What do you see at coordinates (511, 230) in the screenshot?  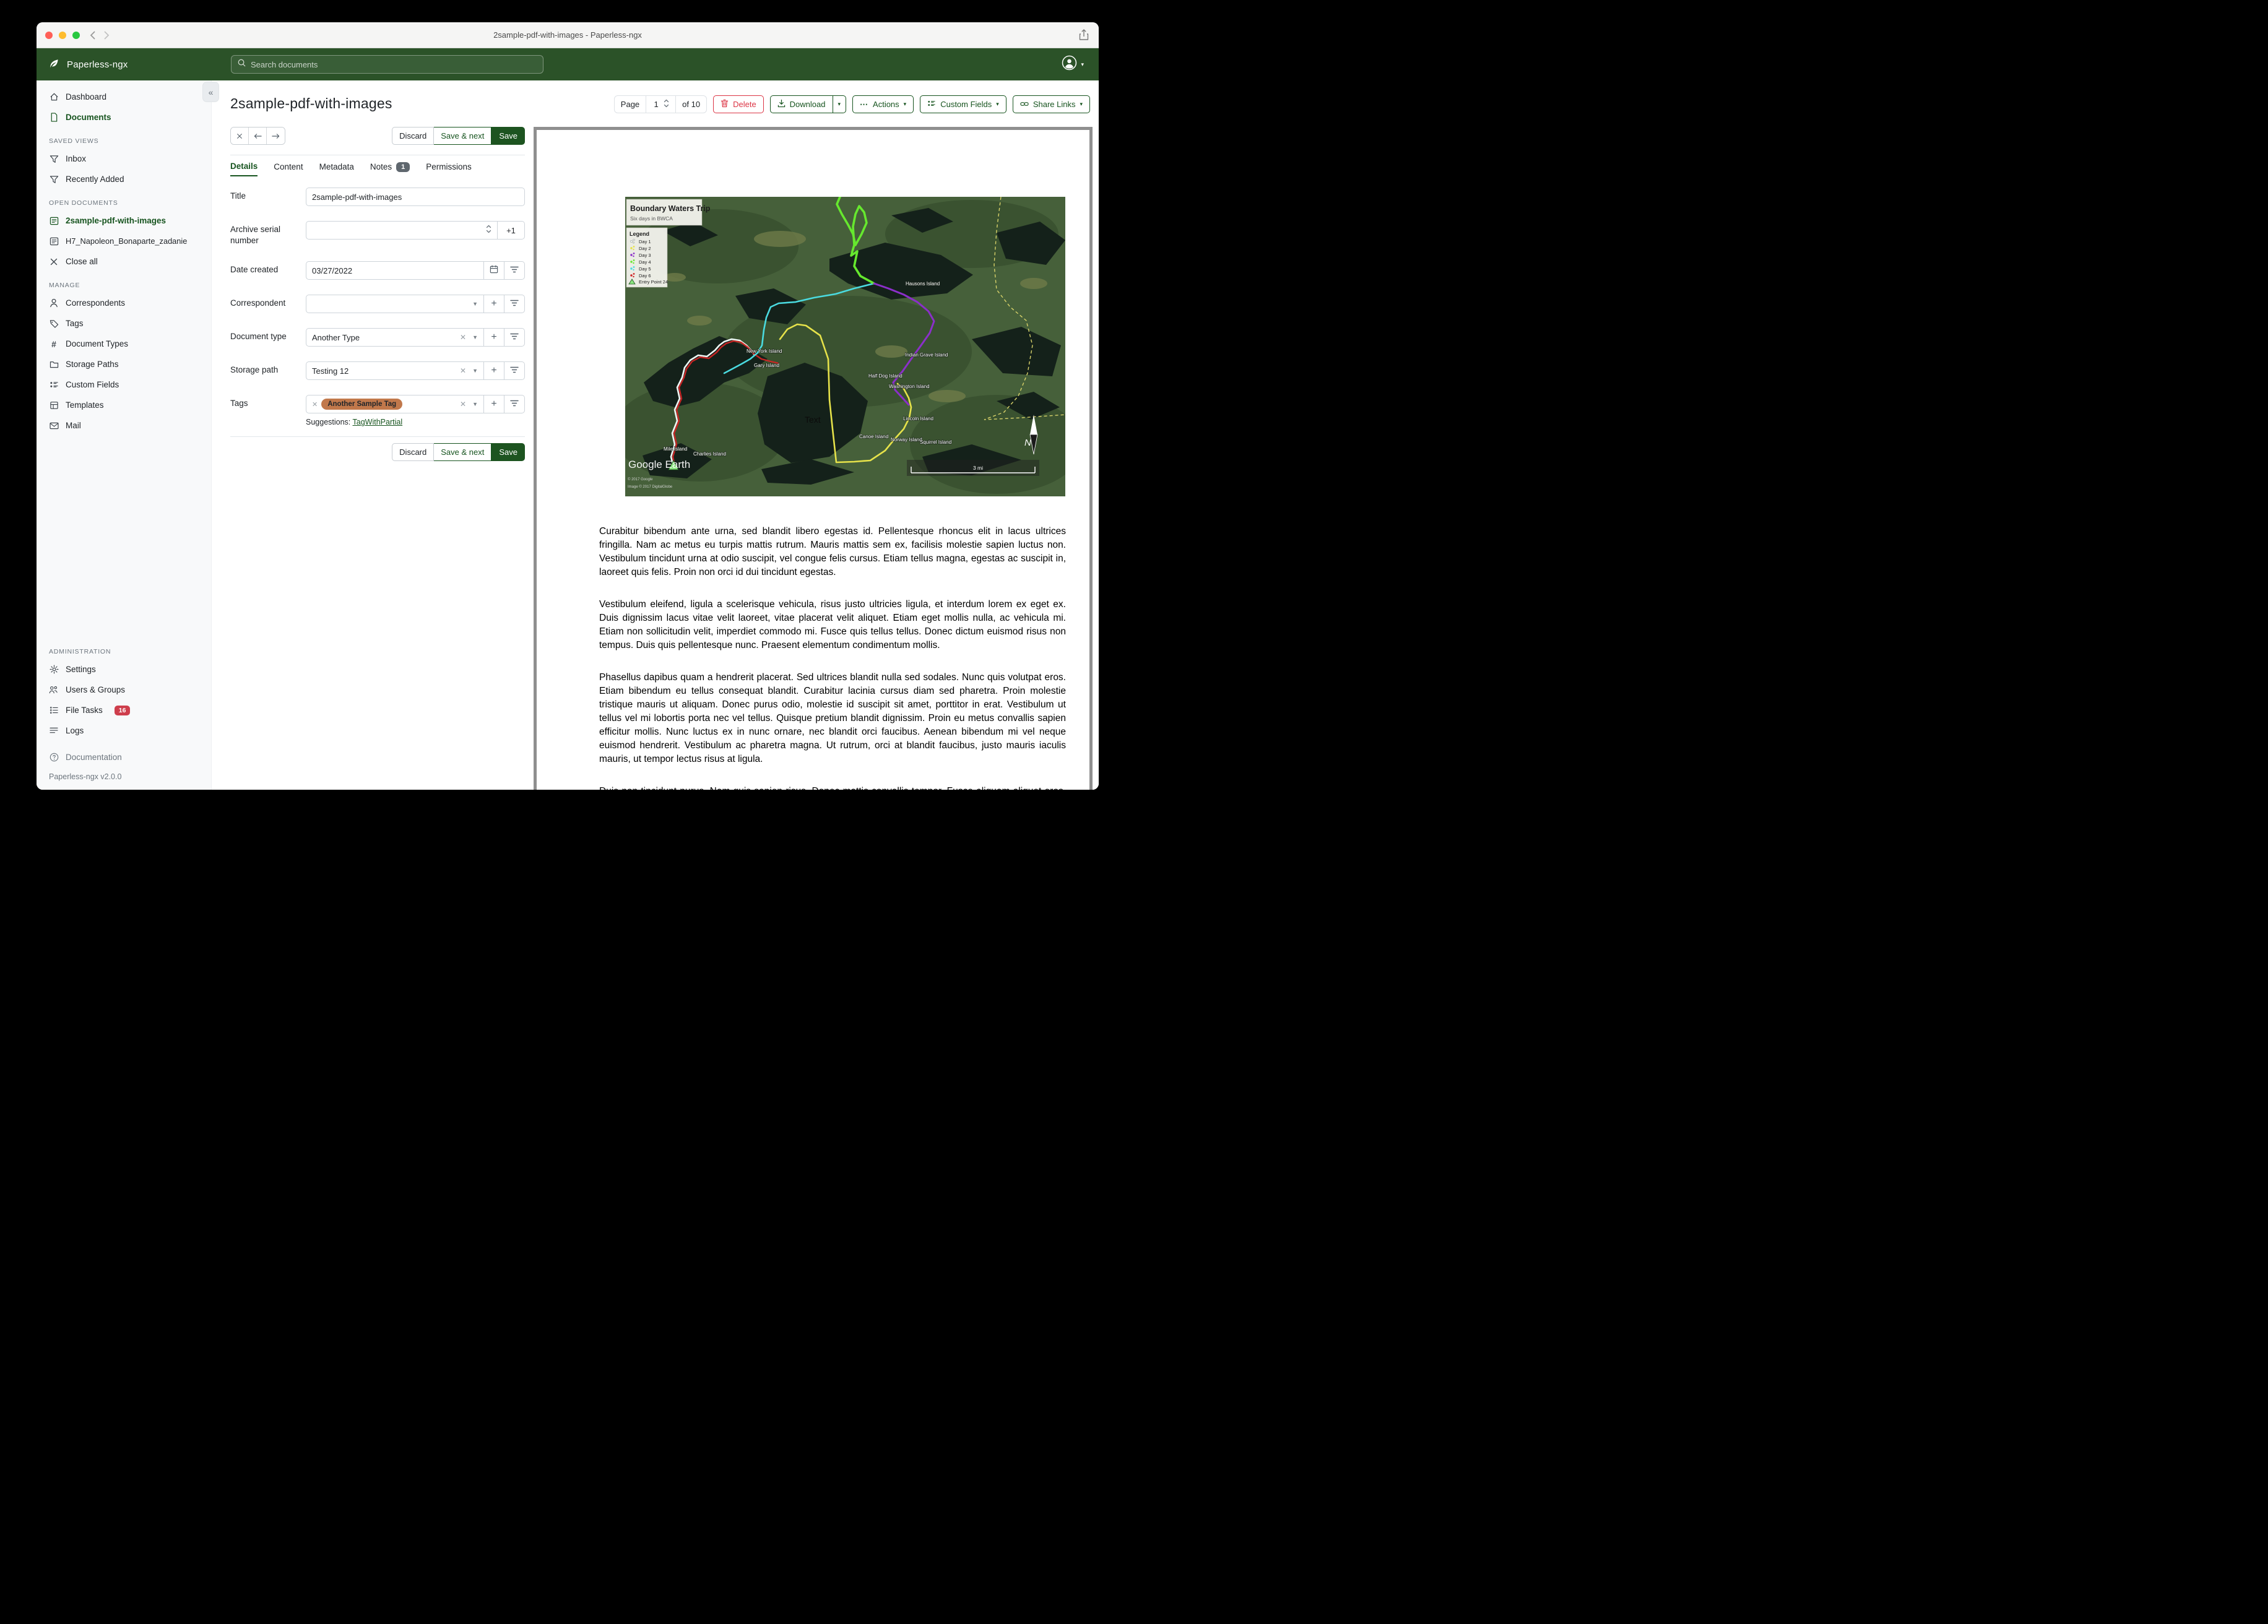 I see `asn-plus-one-button: +1` at bounding box center [511, 230].